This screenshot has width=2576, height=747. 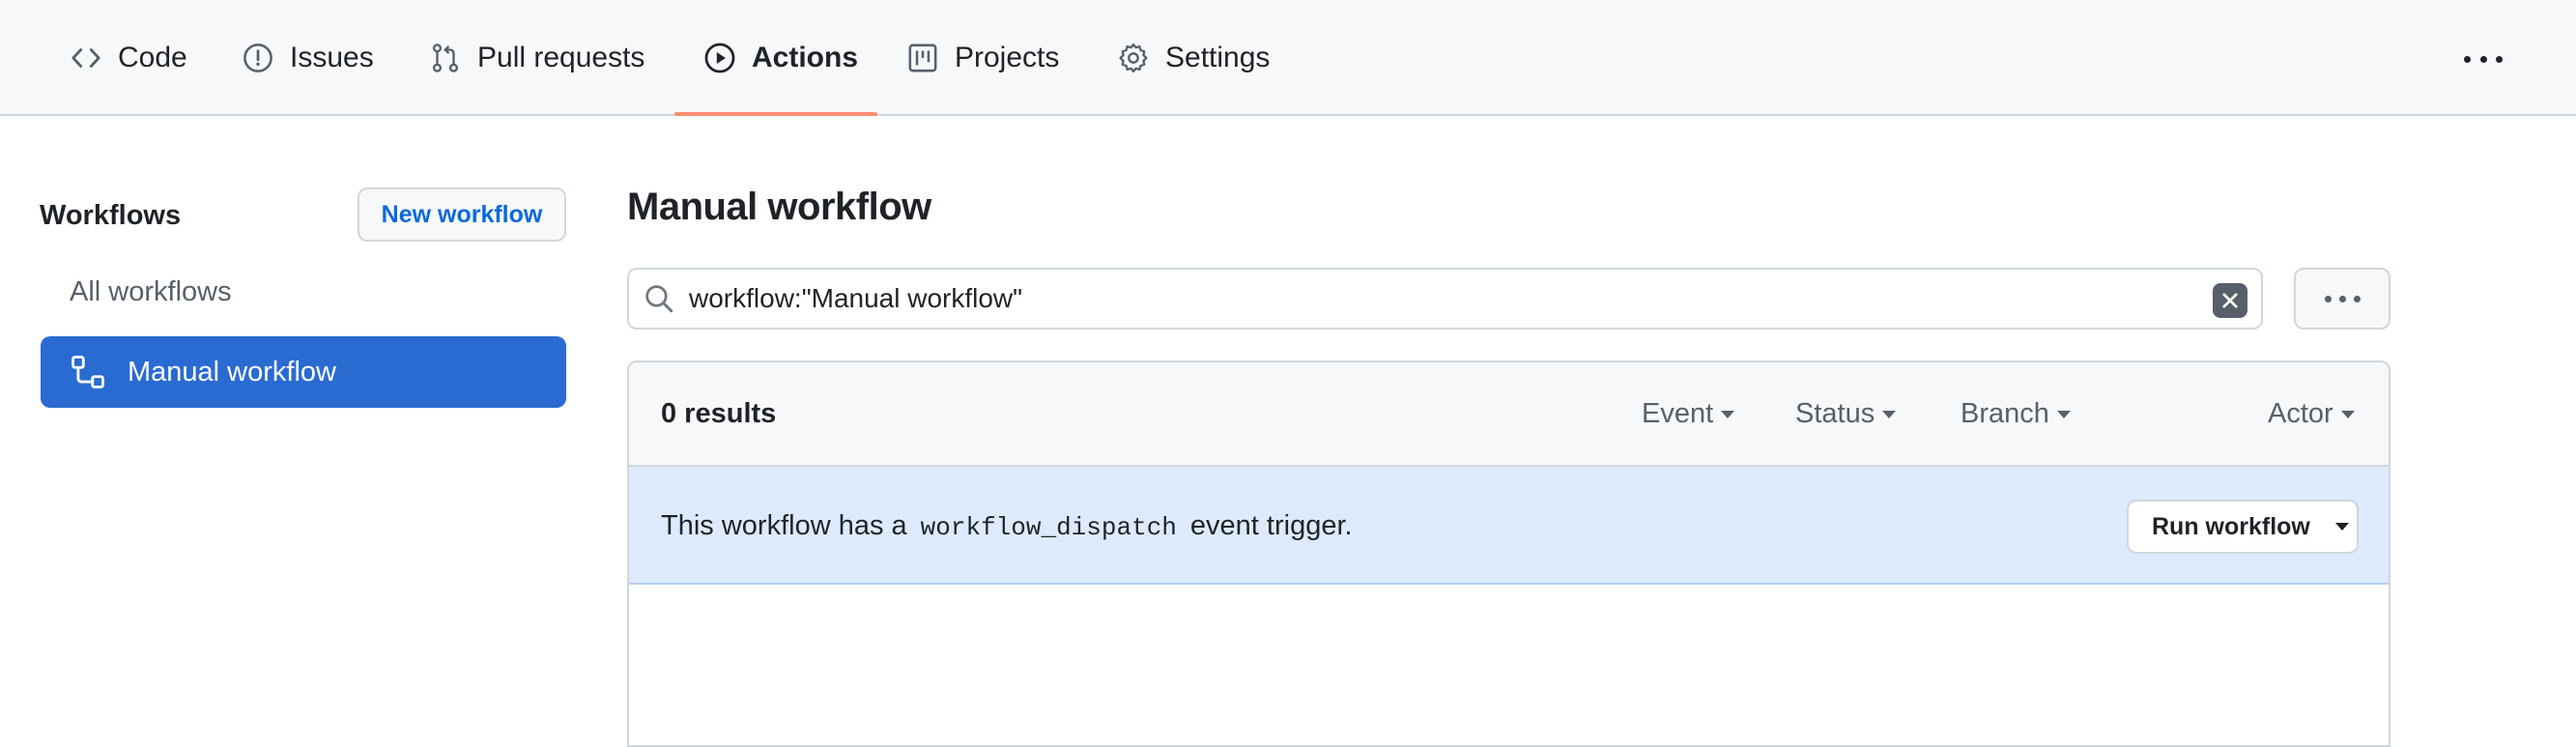 I want to click on sidebar-item-all-workflows: All workflows, so click(x=151, y=292).